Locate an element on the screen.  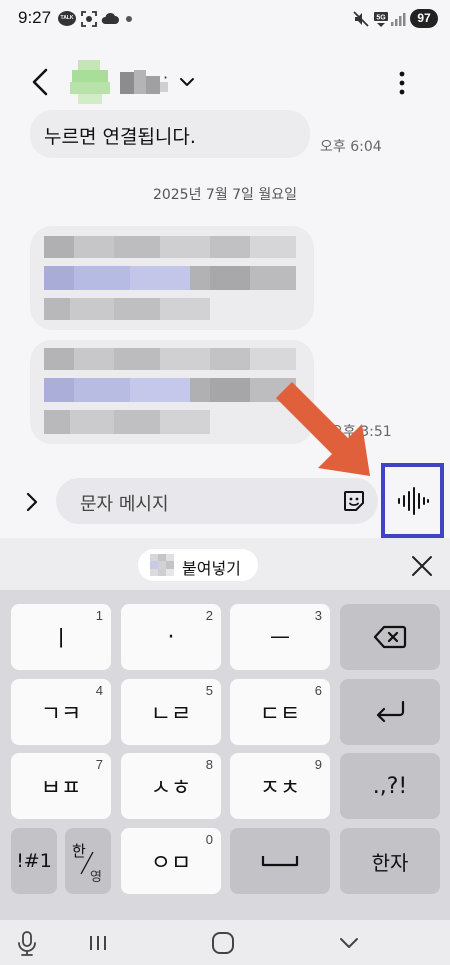
expand-chevron-icon is located at coordinates (32, 502).